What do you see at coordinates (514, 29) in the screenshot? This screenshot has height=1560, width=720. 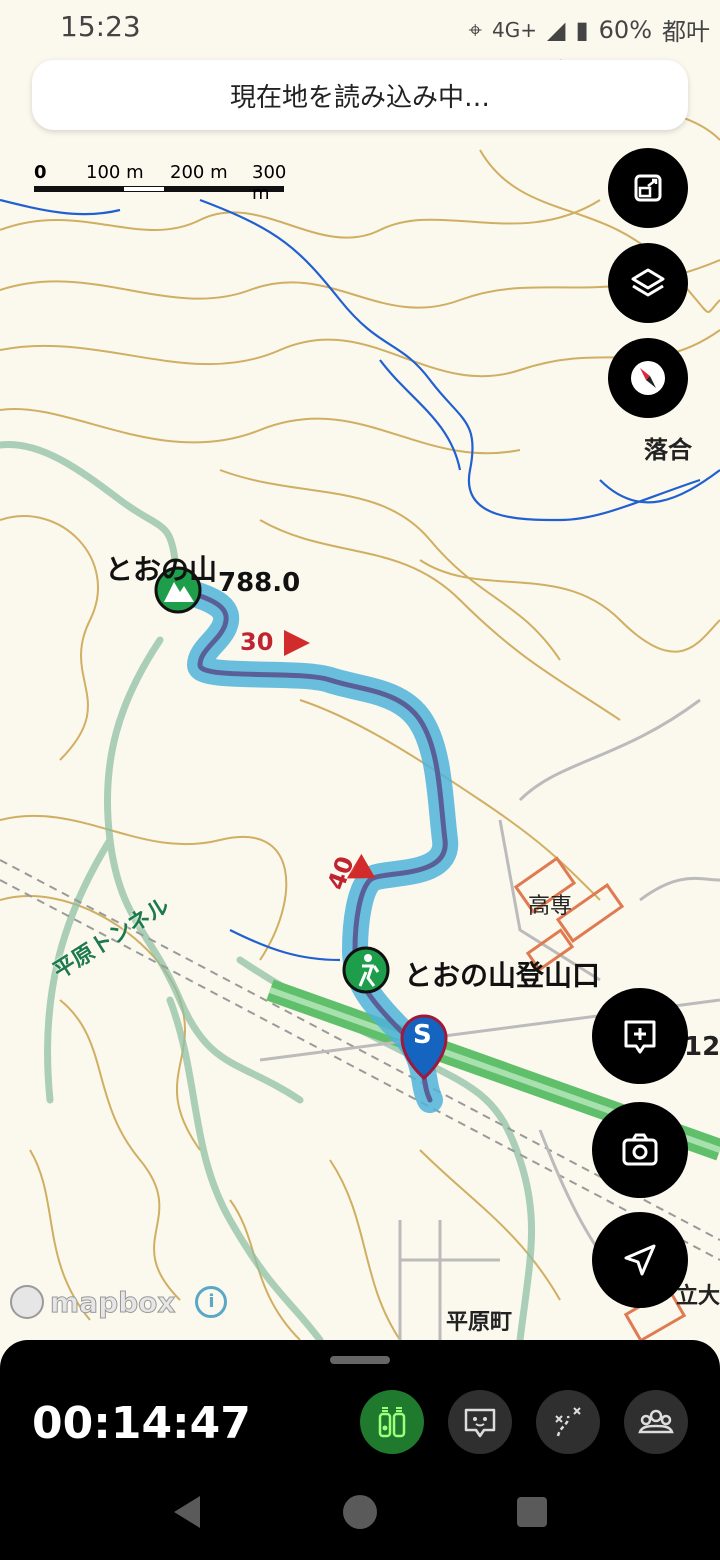 I see `network-label: 4G+` at bounding box center [514, 29].